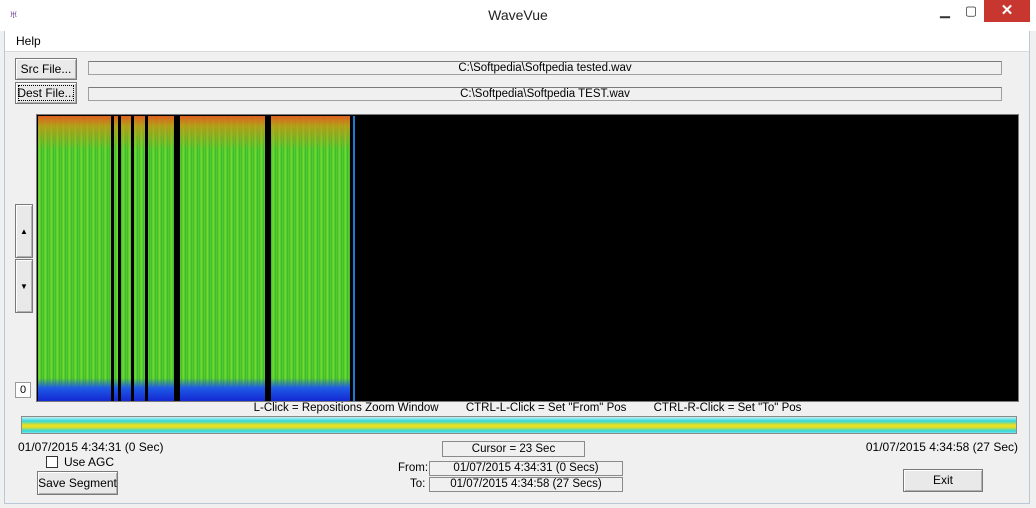  I want to click on minimize-button: ▁, so click(945, 11).